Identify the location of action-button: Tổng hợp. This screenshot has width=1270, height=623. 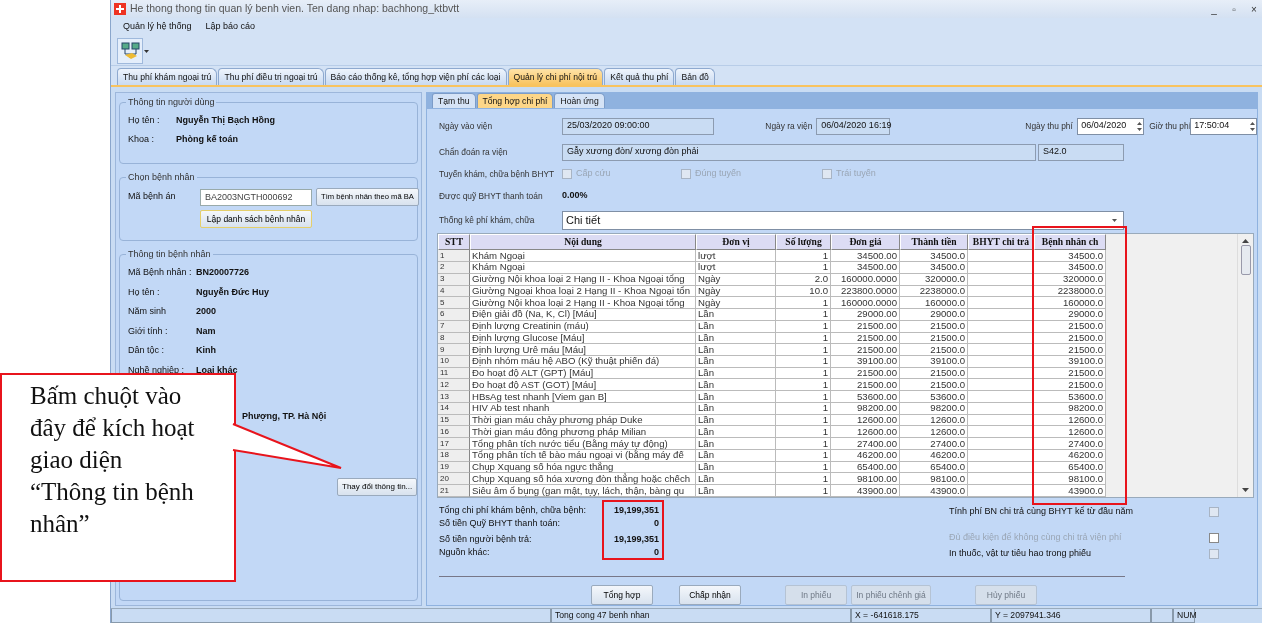
(622, 595).